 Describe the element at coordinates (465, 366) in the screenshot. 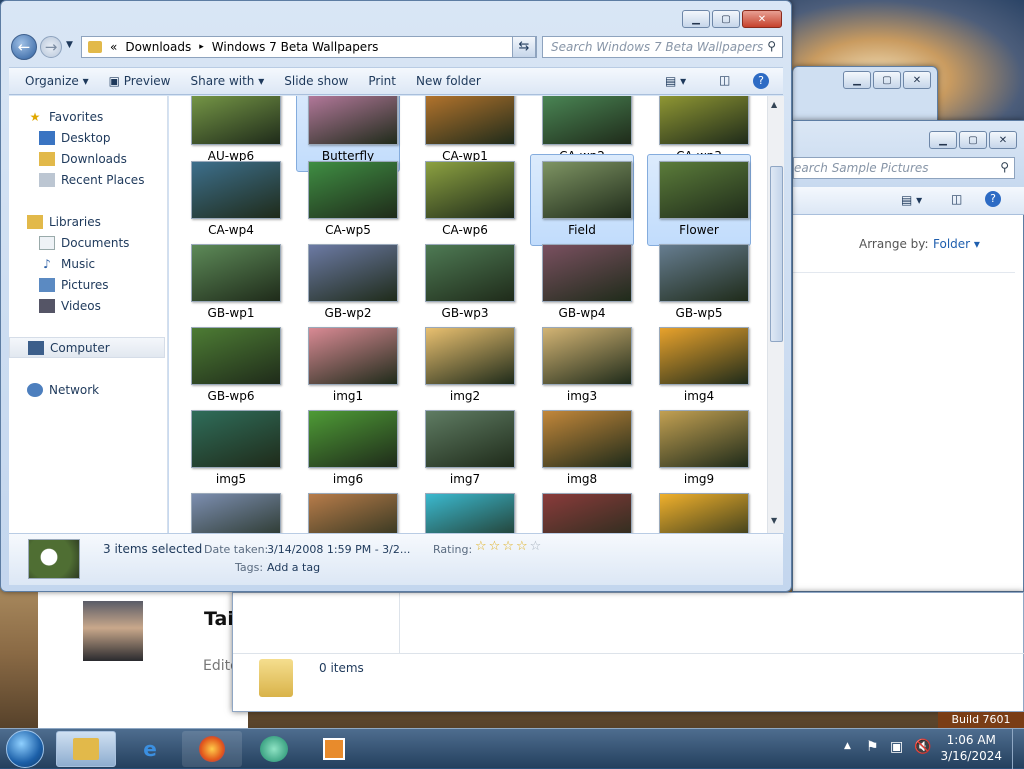

I see `file-tile: img2` at that location.